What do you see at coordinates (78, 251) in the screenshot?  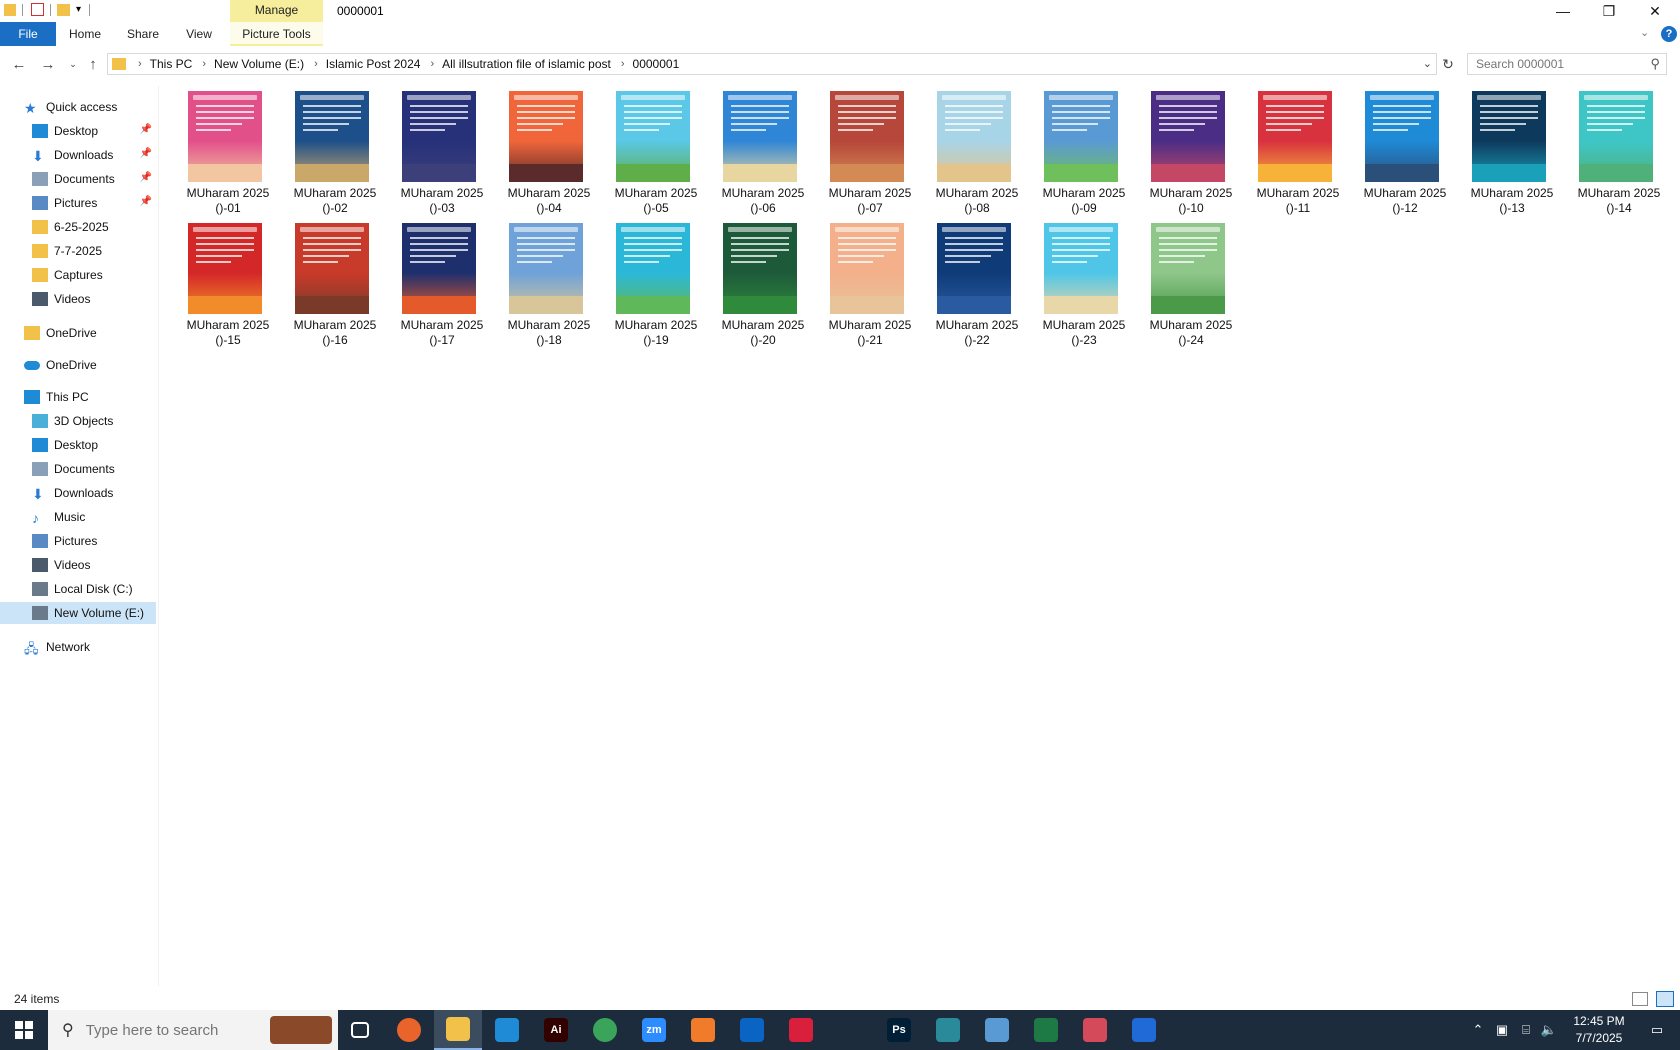 I see `sidebar-item-7-7-2025: 7-7-2025` at bounding box center [78, 251].